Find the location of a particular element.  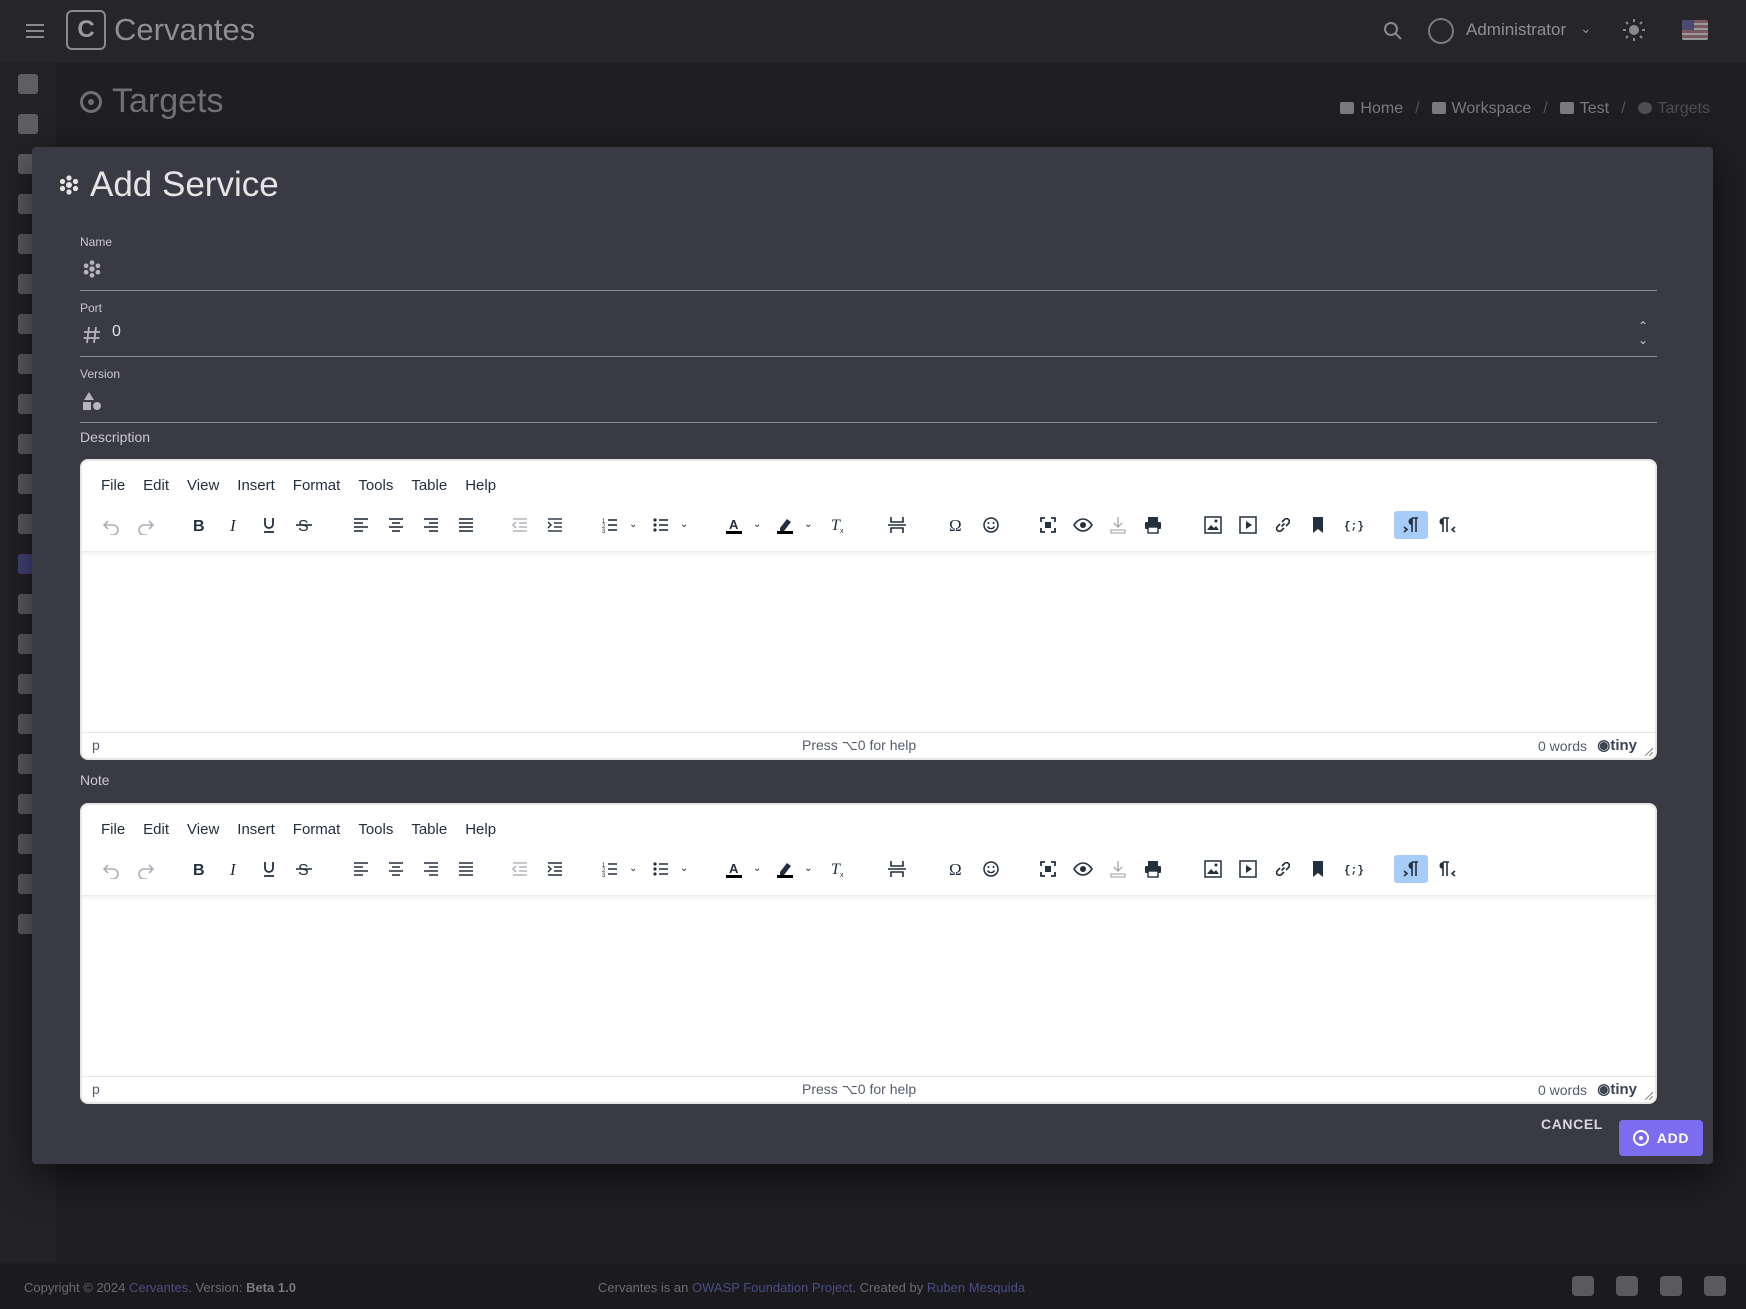

search-icon is located at coordinates (1393, 31).